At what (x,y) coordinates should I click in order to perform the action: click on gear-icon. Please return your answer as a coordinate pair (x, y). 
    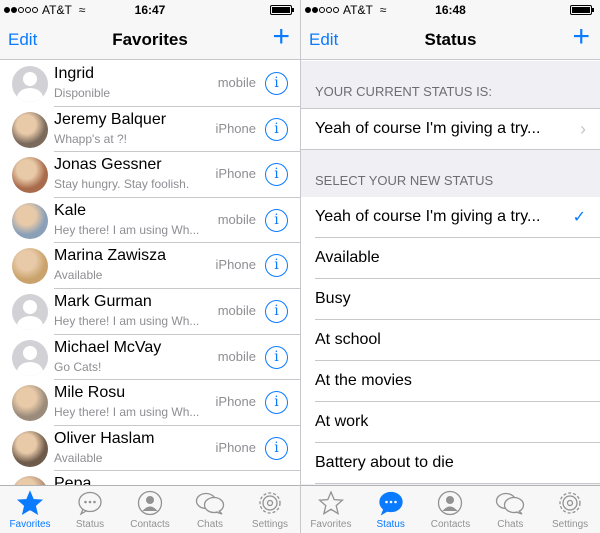
    Looking at the image, I should click on (570, 503).